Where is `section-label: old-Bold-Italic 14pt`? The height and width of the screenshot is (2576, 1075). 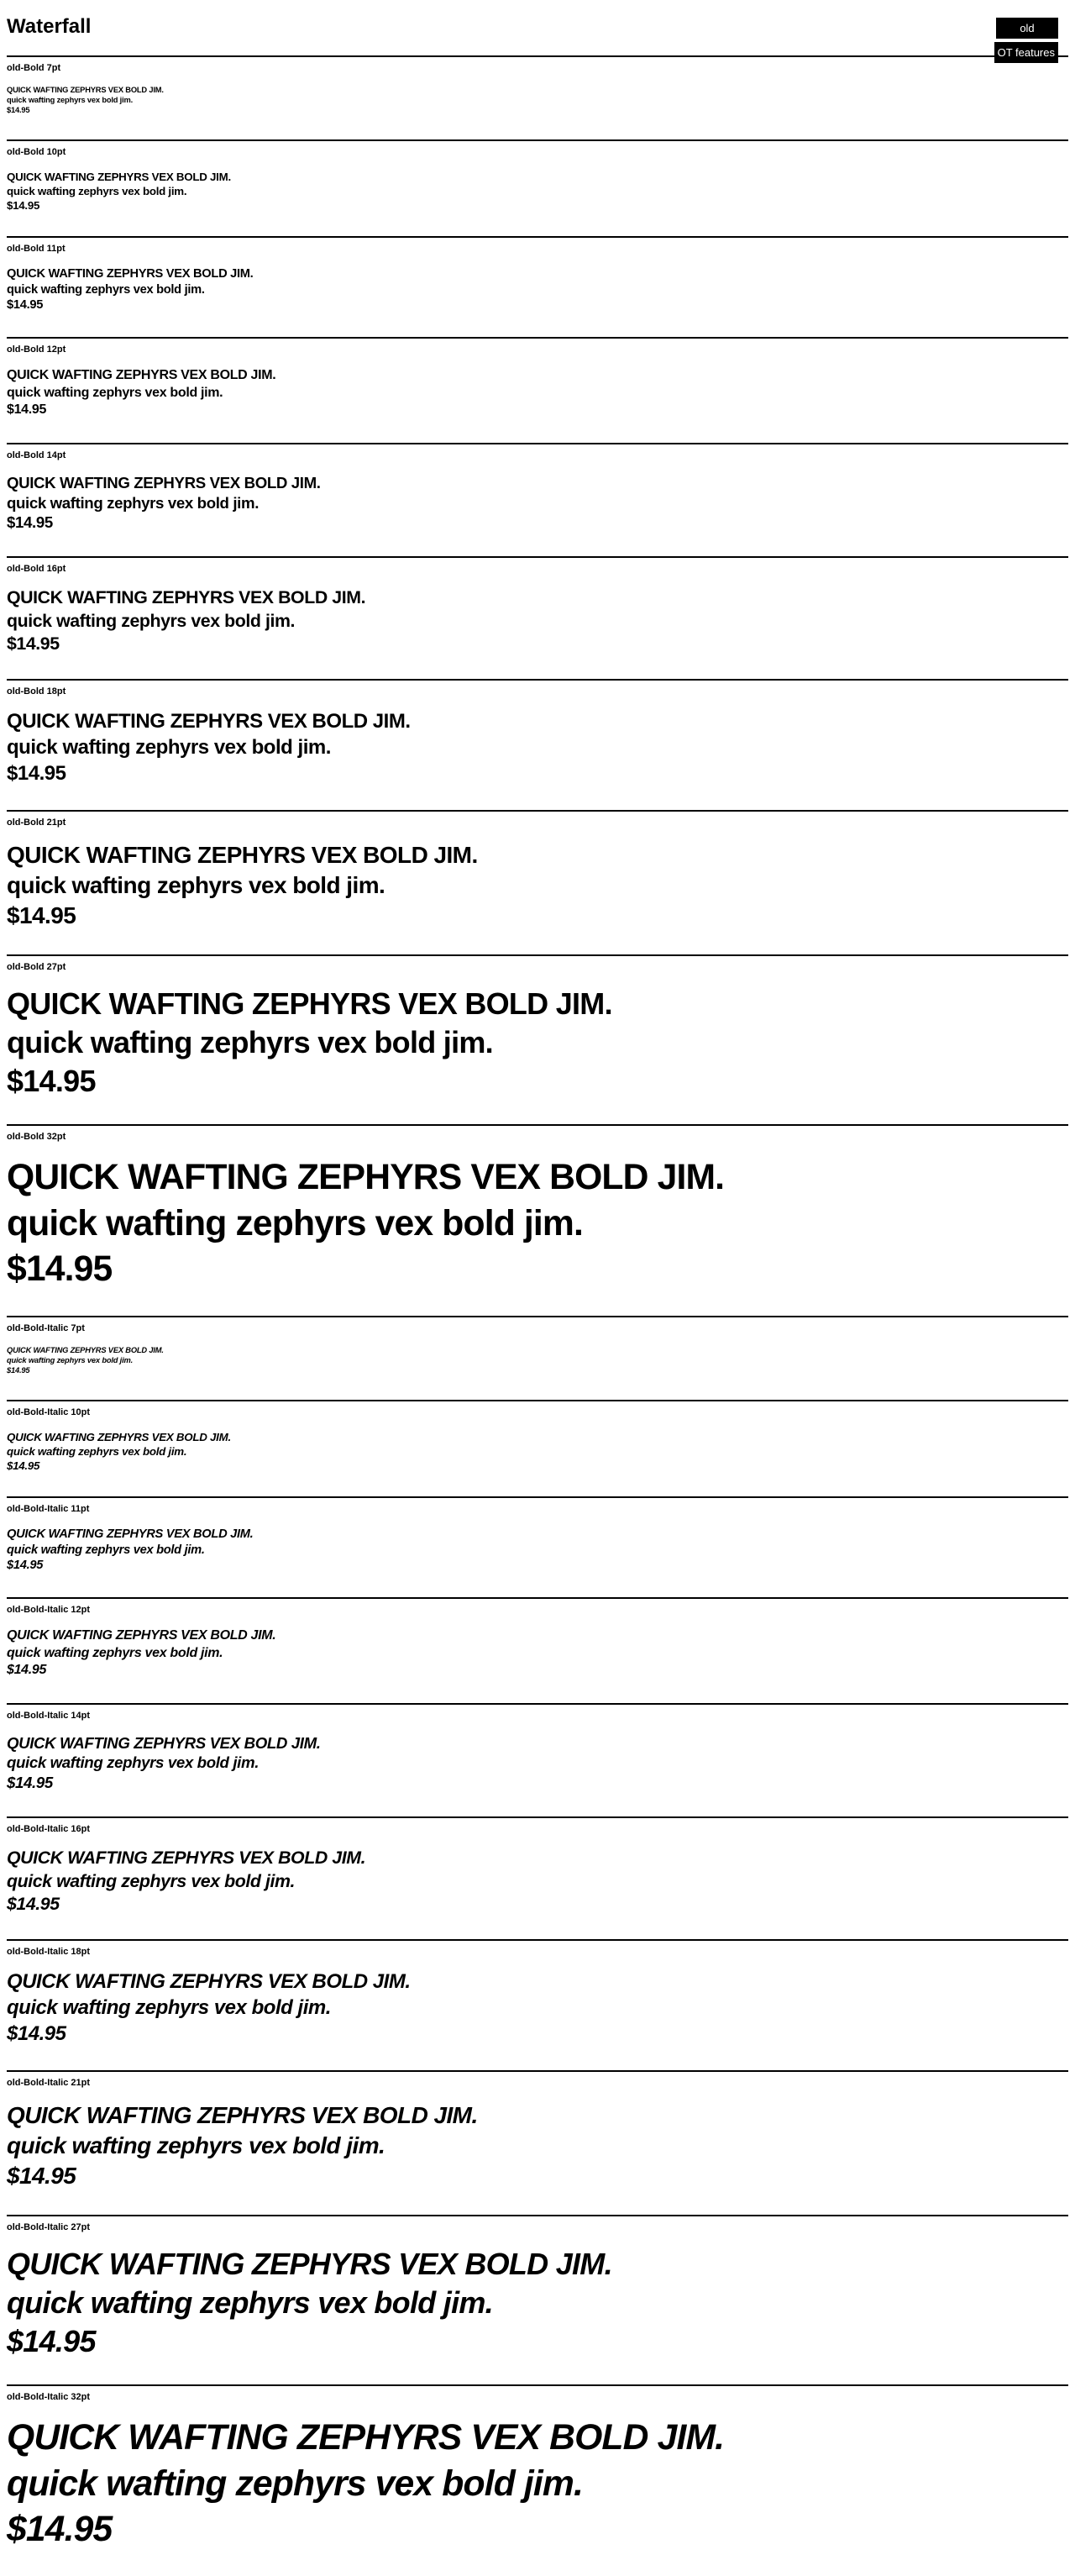 section-label: old-Bold-Italic 14pt is located at coordinates (48, 1715).